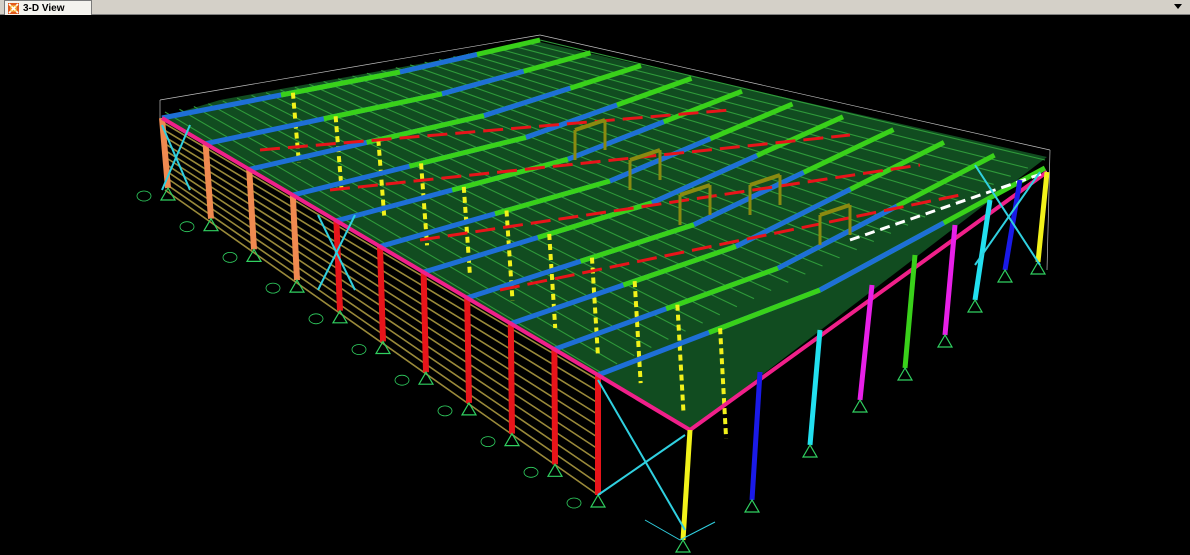 The height and width of the screenshot is (555, 1190). Describe the element at coordinates (13, 8) in the screenshot. I see `structure-app-icon` at that location.